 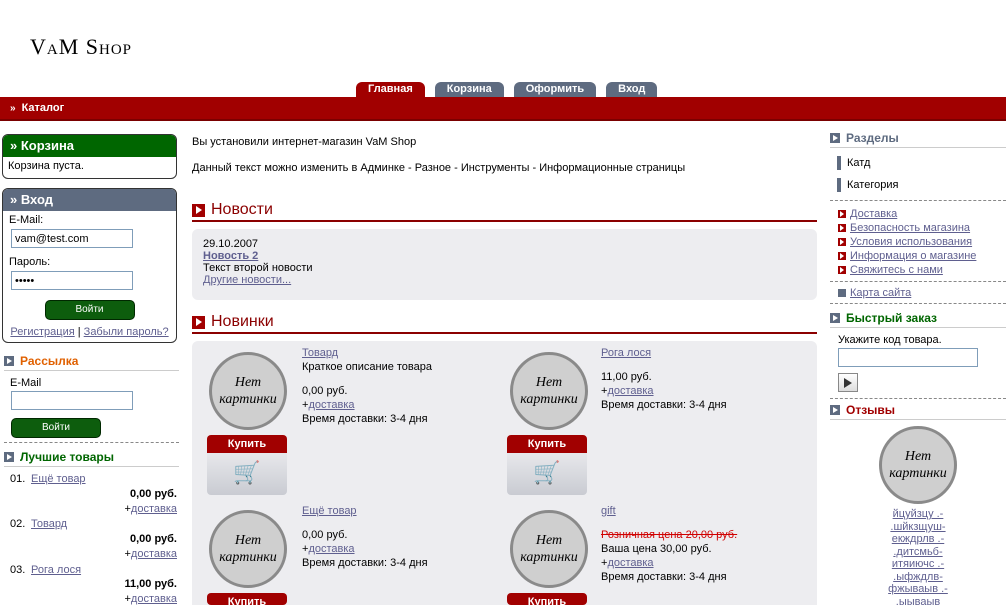 I want to click on product-name-link: Товард, so click(x=367, y=353).